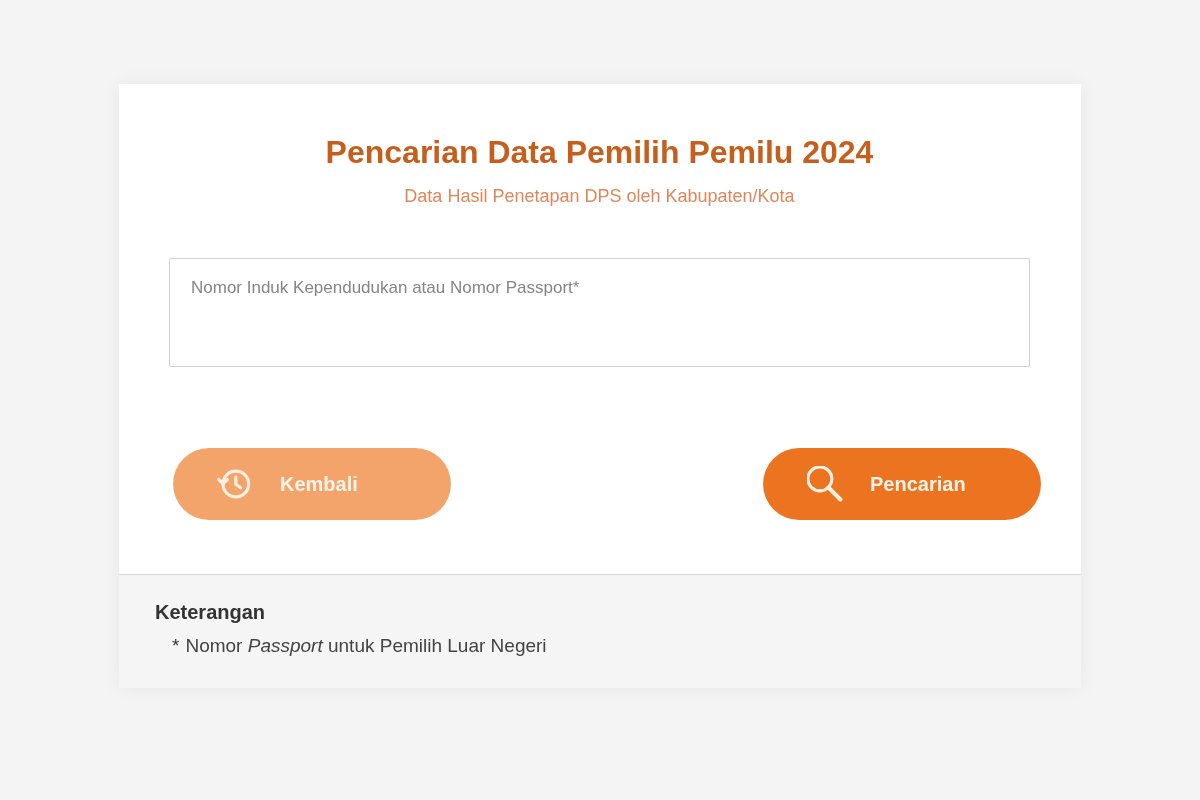  What do you see at coordinates (902, 484) in the screenshot?
I see `search-button: Pencarian` at bounding box center [902, 484].